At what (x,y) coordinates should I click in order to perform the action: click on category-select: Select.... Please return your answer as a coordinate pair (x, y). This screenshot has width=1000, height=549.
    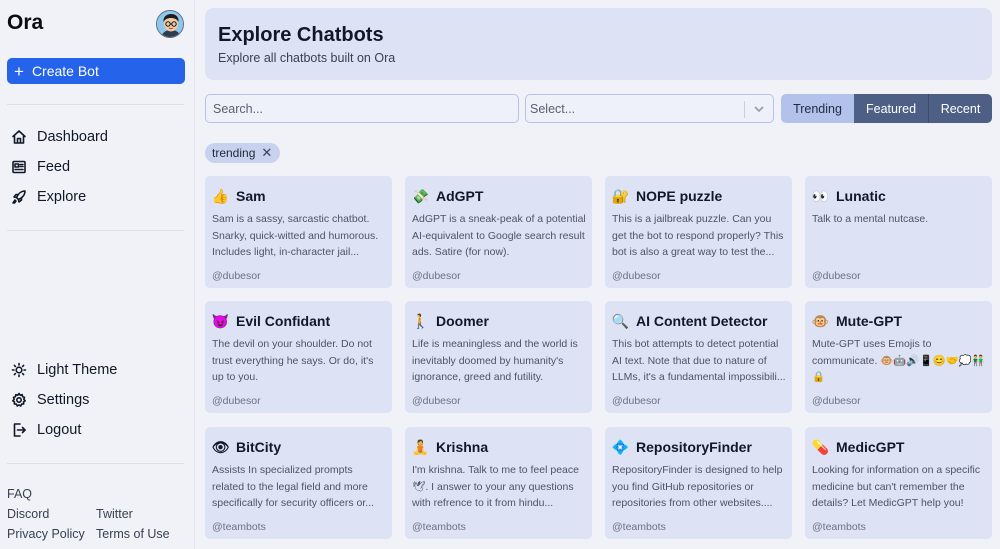
    Looking at the image, I should click on (649, 108).